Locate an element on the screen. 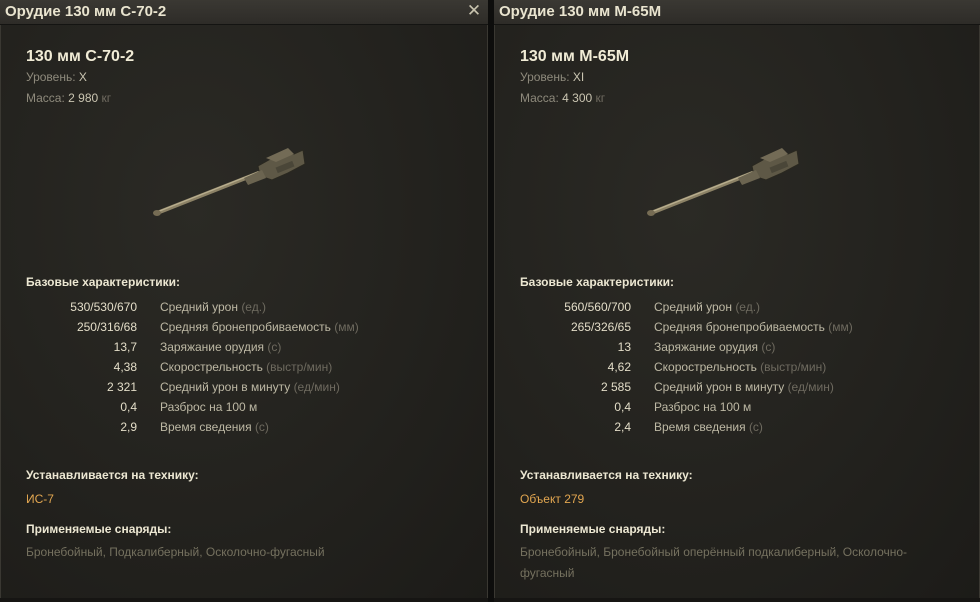 The height and width of the screenshot is (602, 980). mass-value: 4 300 is located at coordinates (577, 98).